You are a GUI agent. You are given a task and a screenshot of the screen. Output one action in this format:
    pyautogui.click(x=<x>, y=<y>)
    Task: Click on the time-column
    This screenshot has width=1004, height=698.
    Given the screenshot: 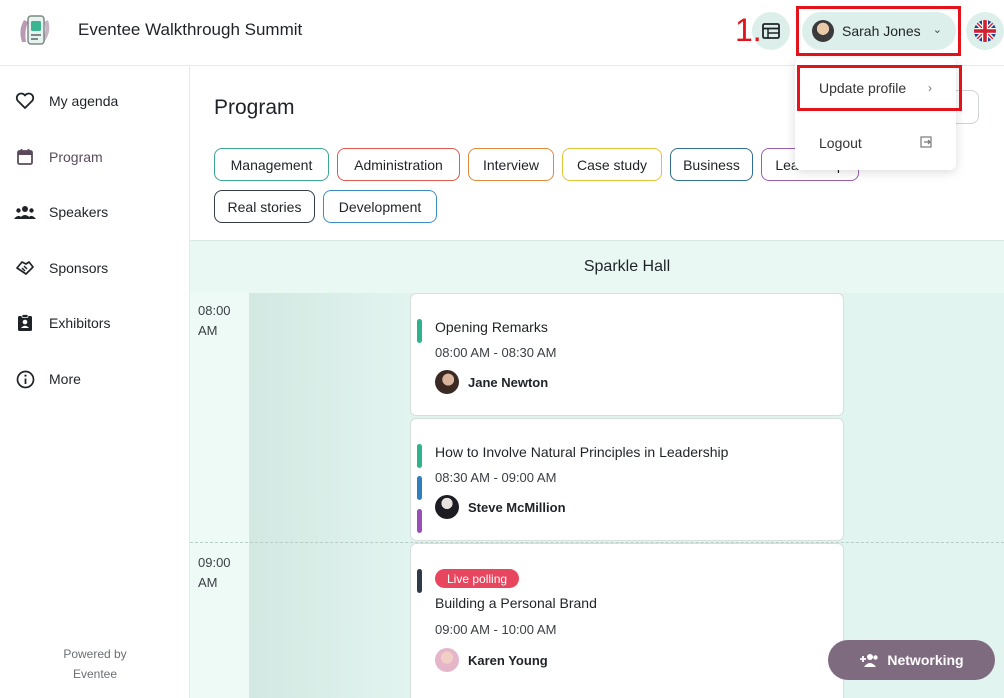 What is the action you would take?
    pyautogui.click(x=219, y=495)
    